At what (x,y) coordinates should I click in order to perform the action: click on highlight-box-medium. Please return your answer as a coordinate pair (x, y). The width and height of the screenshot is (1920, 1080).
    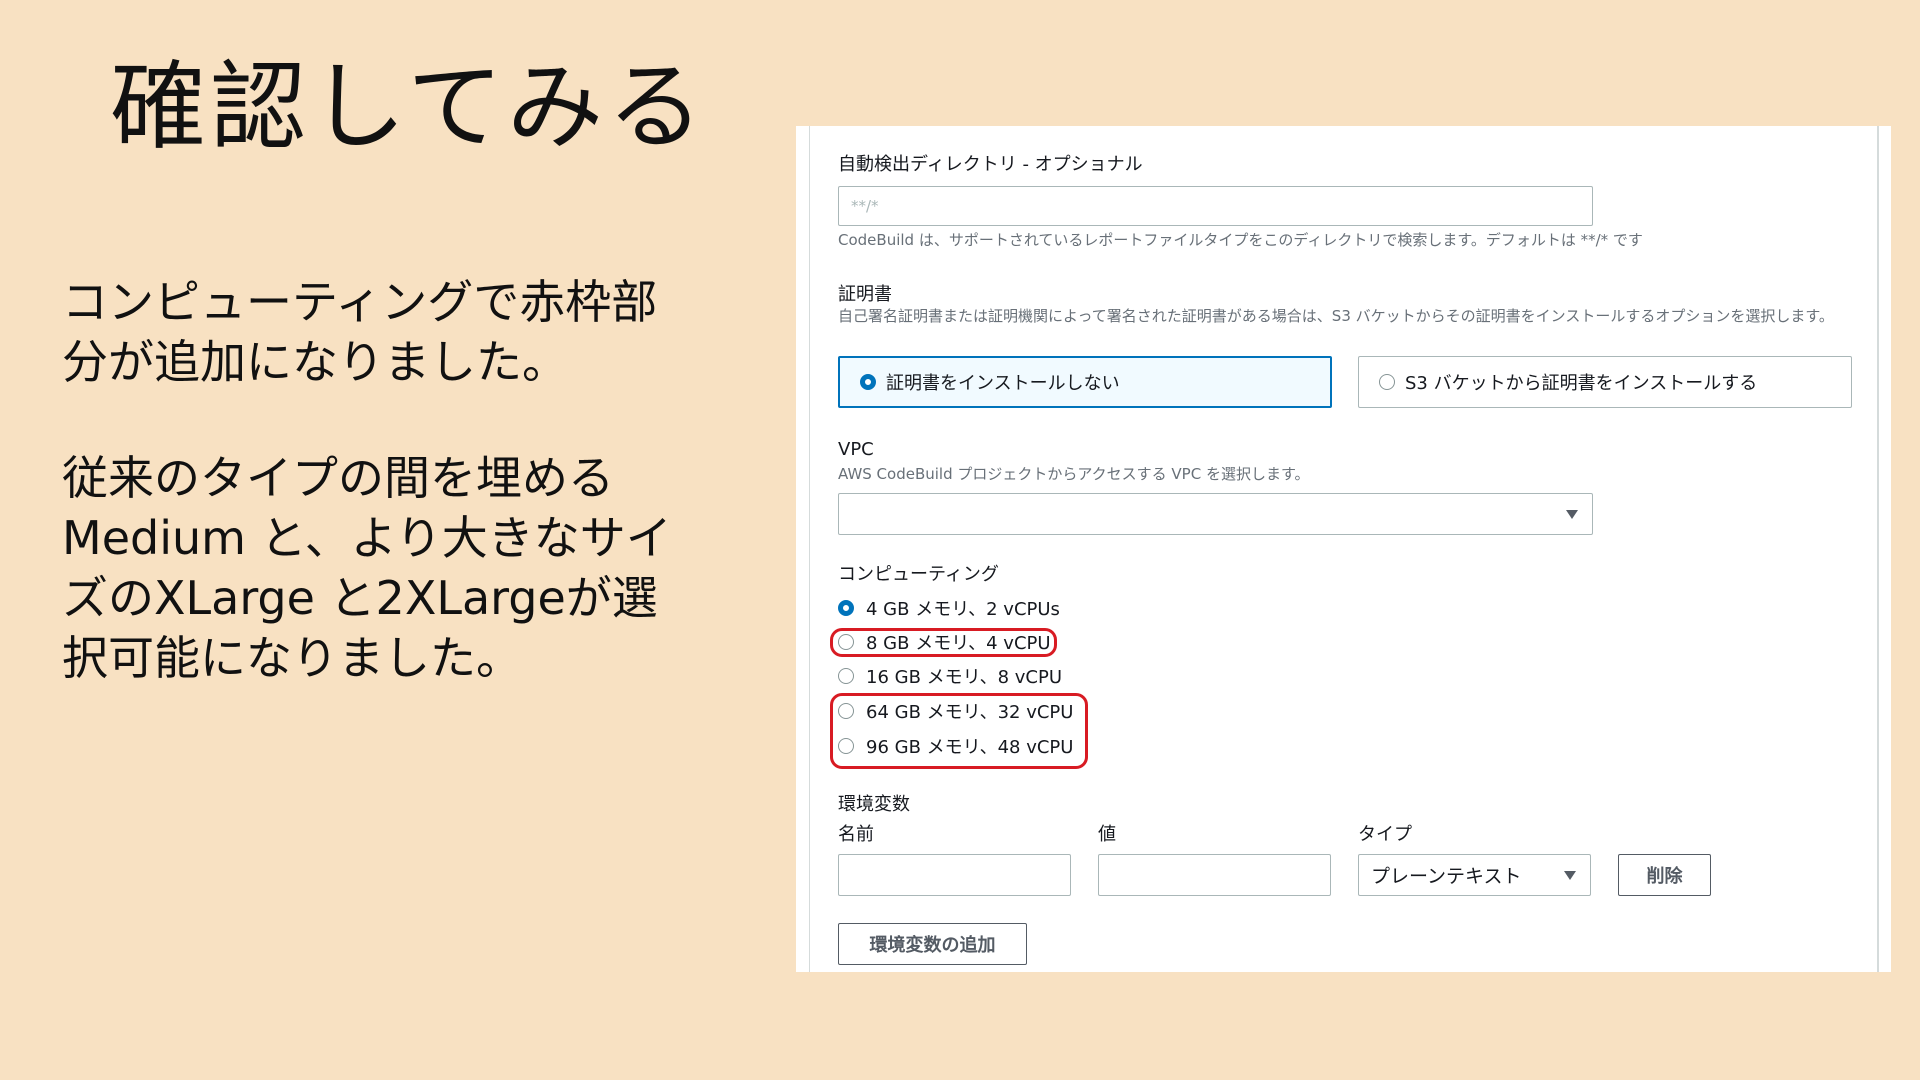
    Looking at the image, I should click on (943, 642).